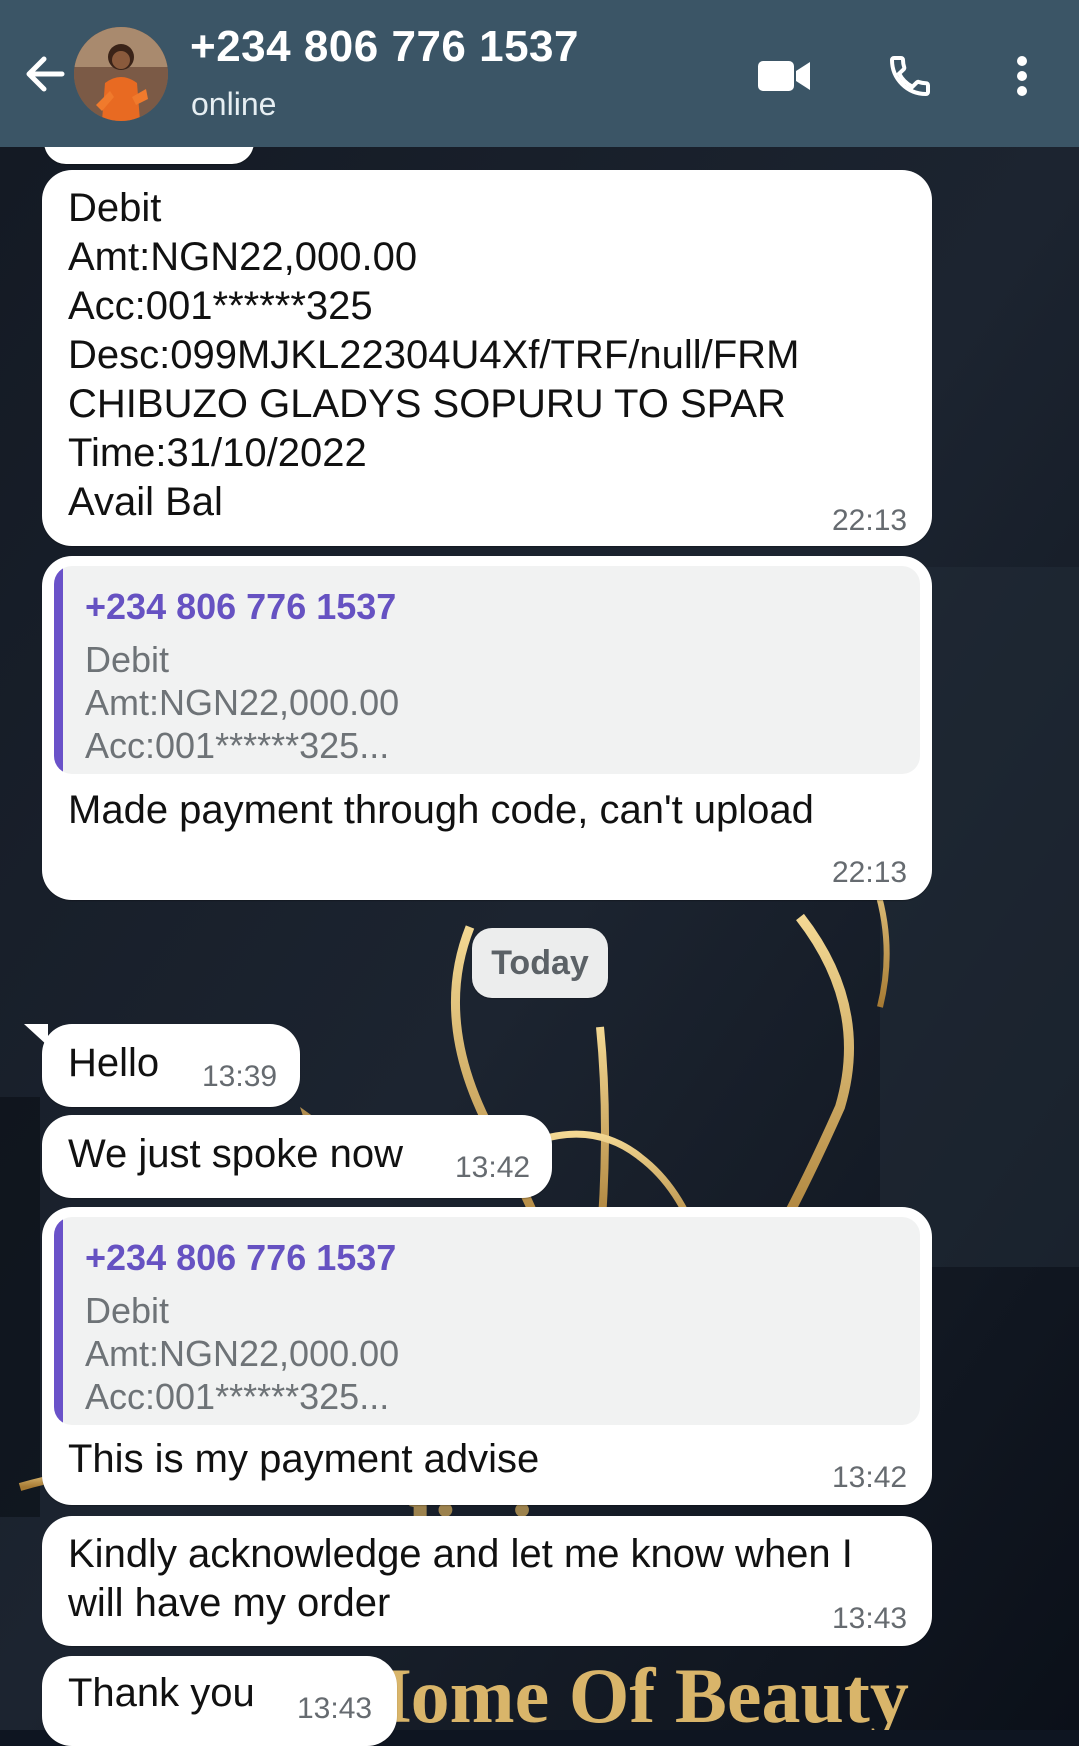 The image size is (1079, 1746). Describe the element at coordinates (539, 73) in the screenshot. I see `chat-header: +234 806 776 1537 online` at that location.